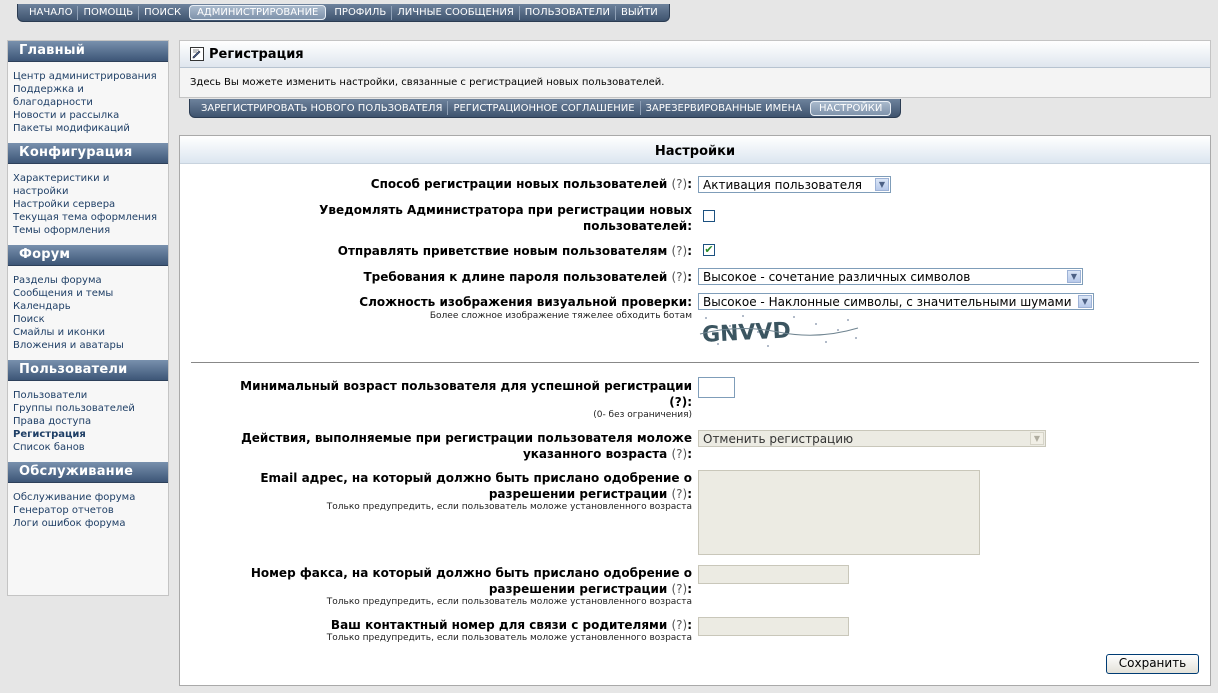 The width and height of the screenshot is (1218, 693). I want to click on menu-item-5: ЛИЧНЫЕ СООБЩЕНИЯ, so click(455, 12).